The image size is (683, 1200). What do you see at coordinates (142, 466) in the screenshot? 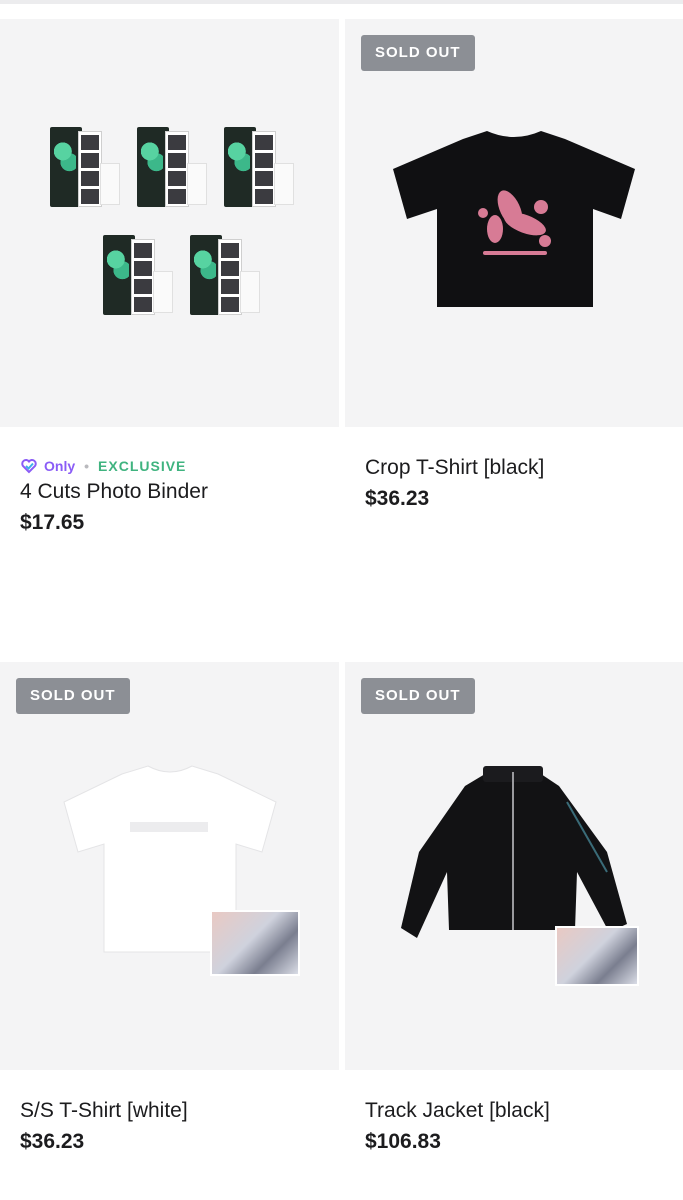
I see `exclusive-label: EXCLUSIVE` at bounding box center [142, 466].